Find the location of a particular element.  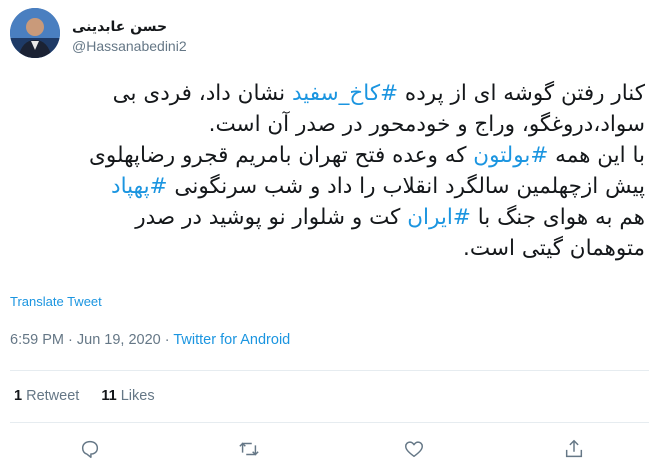

tweet-text-segment: کنار رفتن گوشه ای از پرده is located at coordinates (521, 93).